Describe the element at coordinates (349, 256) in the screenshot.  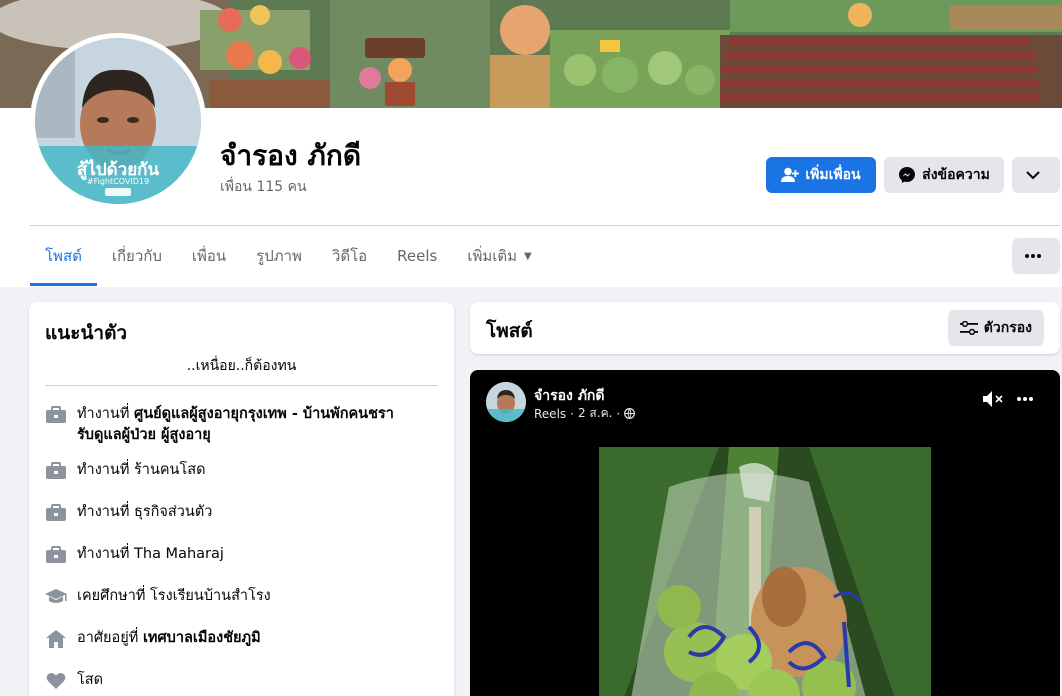
I see `tab-videos: วิดีโอ` at that location.